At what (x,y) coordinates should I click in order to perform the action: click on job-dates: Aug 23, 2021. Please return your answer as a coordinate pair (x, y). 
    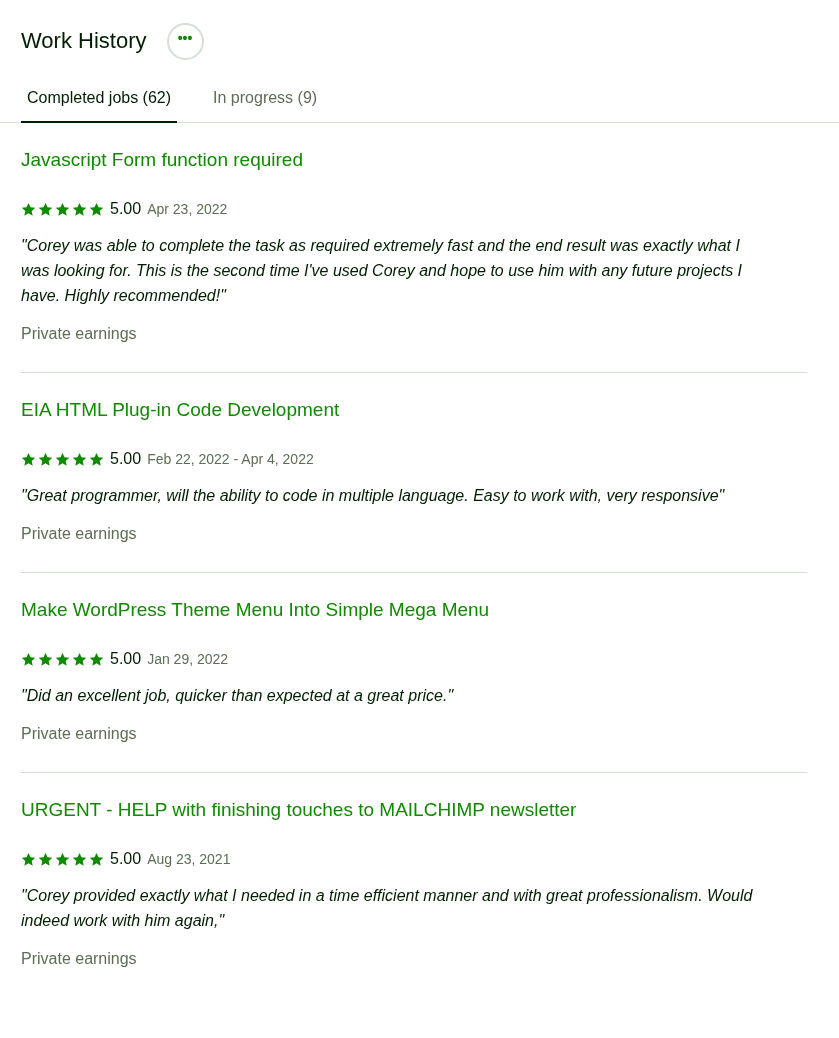
    Looking at the image, I should click on (189, 859).